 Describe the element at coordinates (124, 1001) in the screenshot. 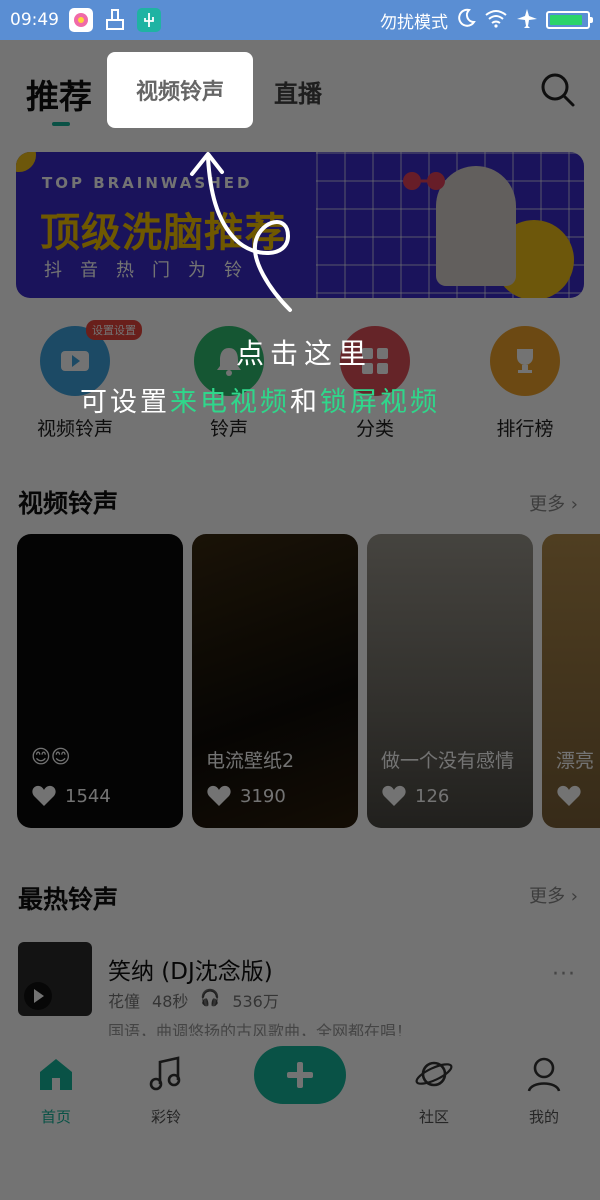

I see `song-artist: 花僮` at that location.